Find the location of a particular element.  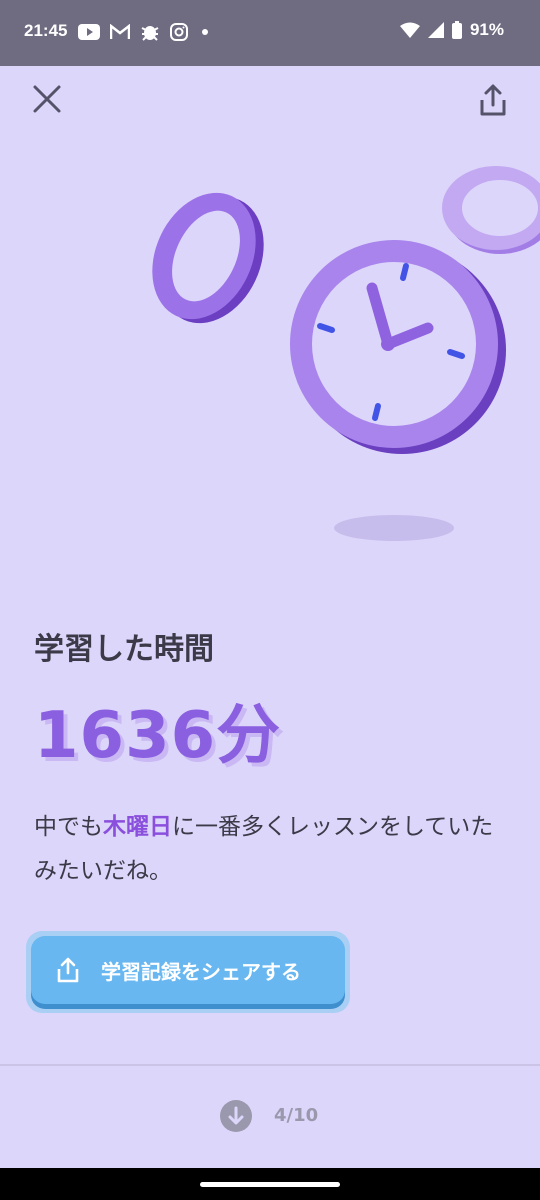

arrow-down-icon is located at coordinates (236, 1115).